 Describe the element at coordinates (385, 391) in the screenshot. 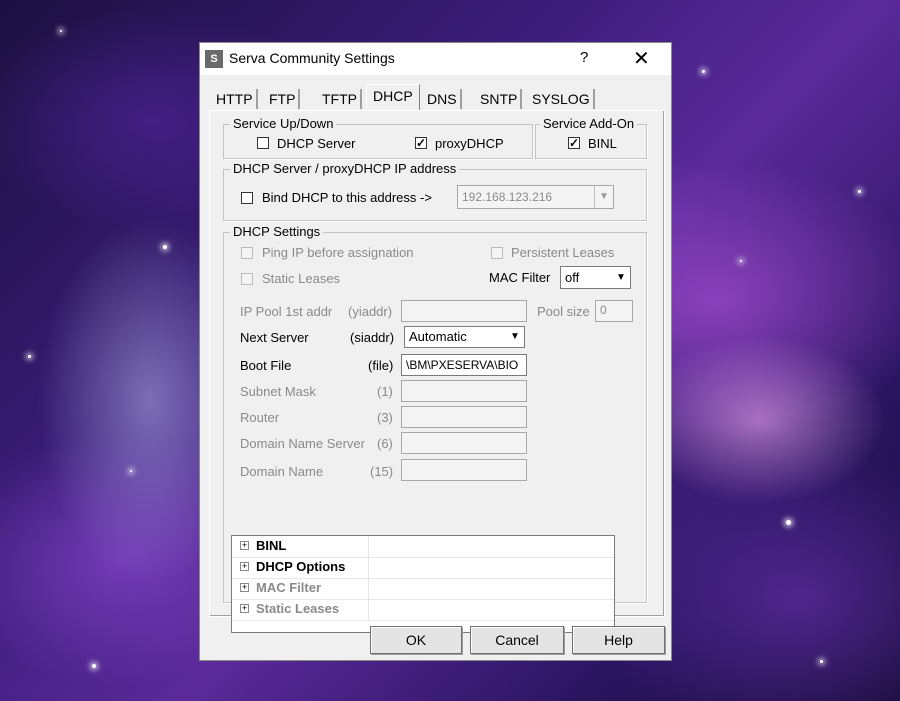

I see `subnet-mask-code: (1)` at that location.